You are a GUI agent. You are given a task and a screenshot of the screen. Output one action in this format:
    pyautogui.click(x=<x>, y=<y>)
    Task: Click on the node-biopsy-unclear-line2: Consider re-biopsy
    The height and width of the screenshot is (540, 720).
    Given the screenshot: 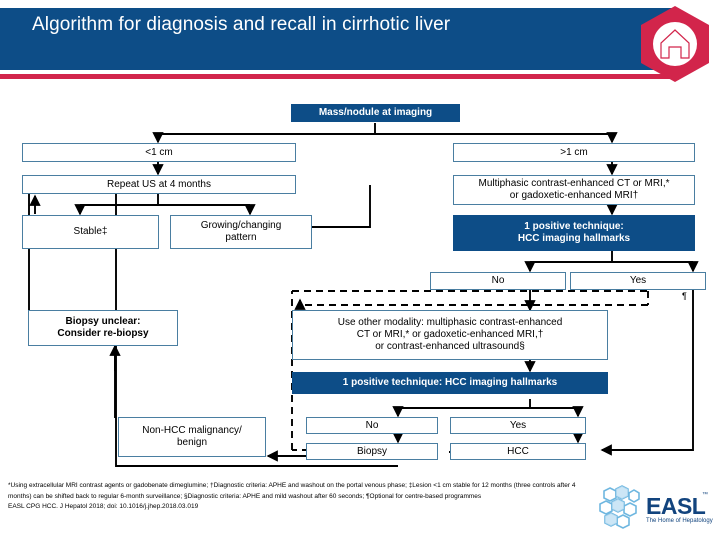 What is the action you would take?
    pyautogui.click(x=103, y=333)
    